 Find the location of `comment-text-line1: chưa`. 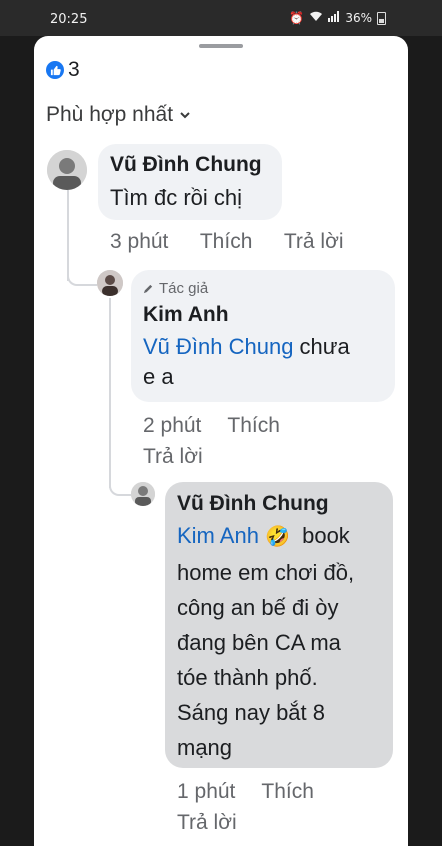

comment-text-line1: chưa is located at coordinates (321, 346).